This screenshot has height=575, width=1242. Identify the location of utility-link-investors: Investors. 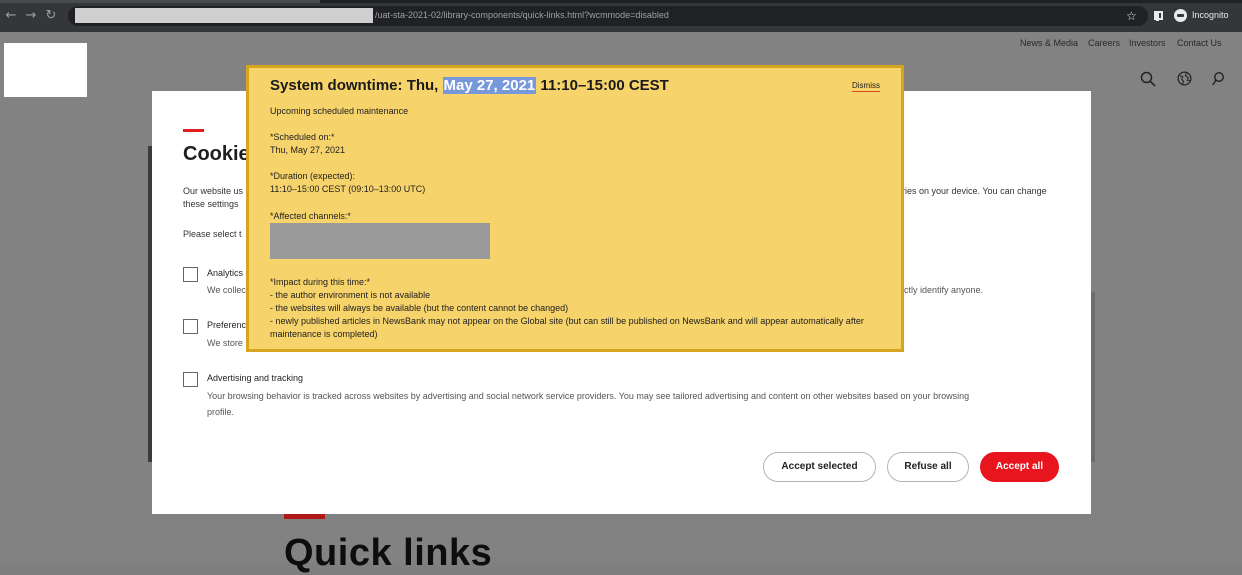
(1147, 43).